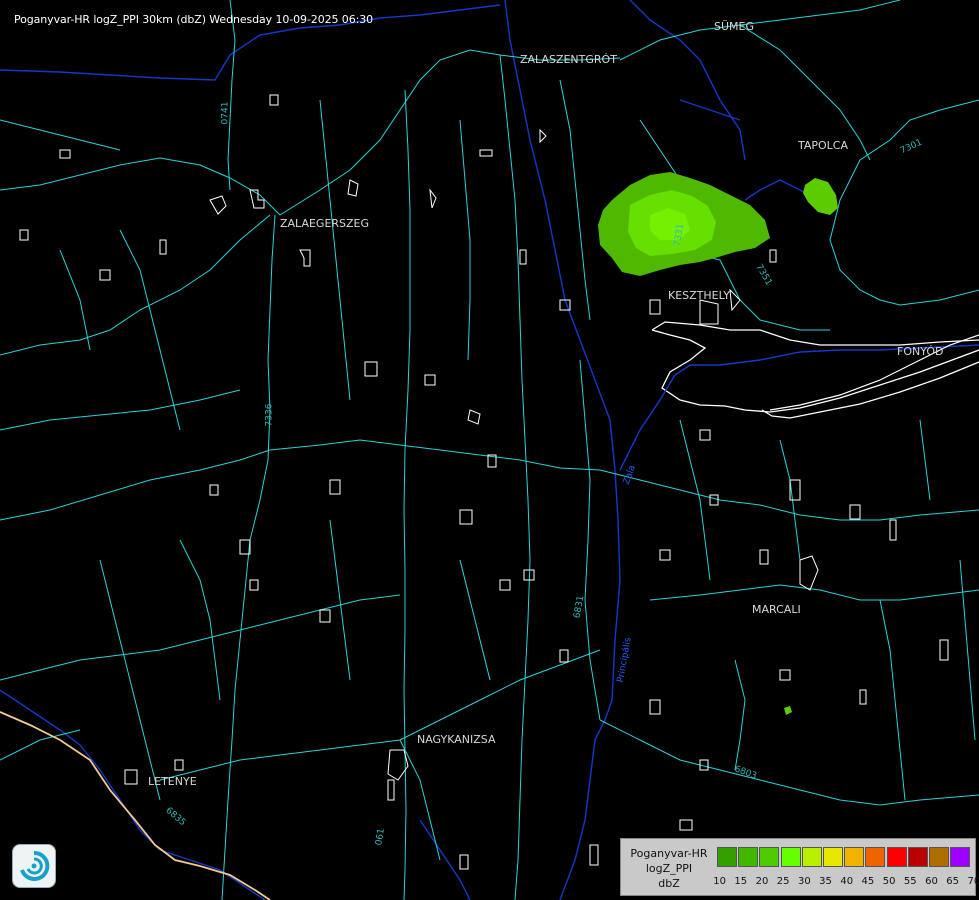  Describe the element at coordinates (825, 881) in the screenshot. I see `legend-tick: 35` at that location.